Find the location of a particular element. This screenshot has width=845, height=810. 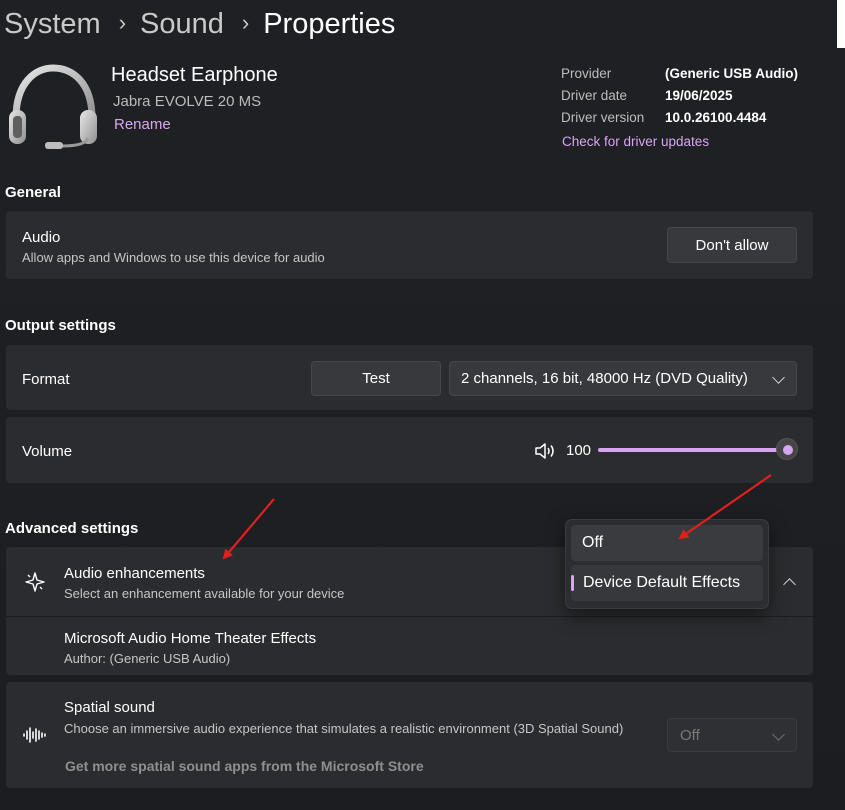

driver-value: 19/06/2025 is located at coordinates (699, 95).